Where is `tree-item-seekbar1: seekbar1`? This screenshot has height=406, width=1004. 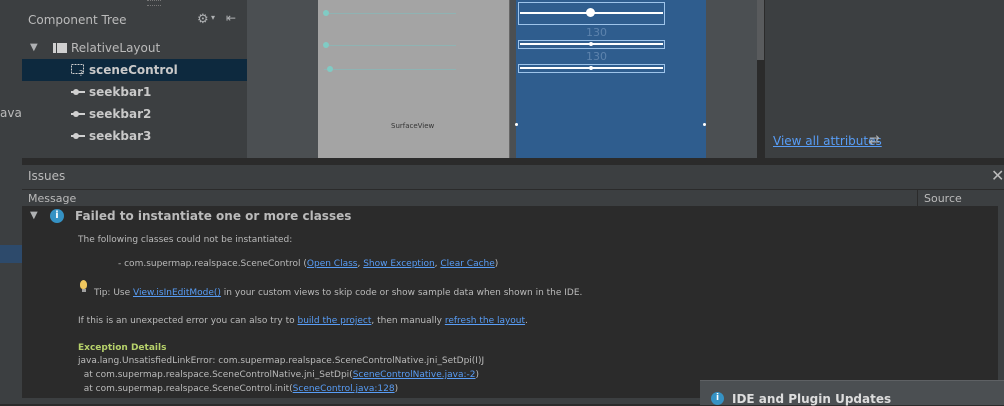 tree-item-seekbar1: seekbar1 is located at coordinates (134, 92).